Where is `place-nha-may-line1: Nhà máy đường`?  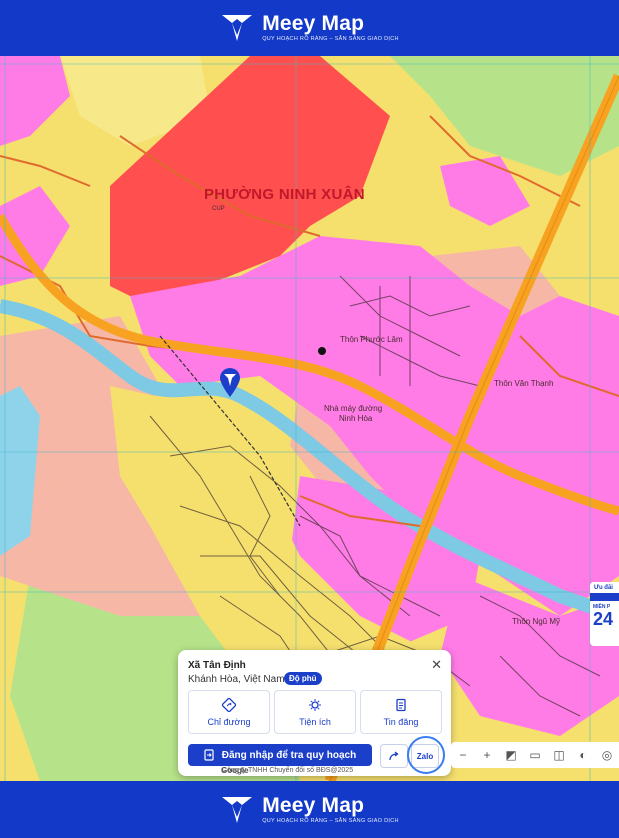 place-nha-may-line1: Nhà máy đường is located at coordinates (353, 408).